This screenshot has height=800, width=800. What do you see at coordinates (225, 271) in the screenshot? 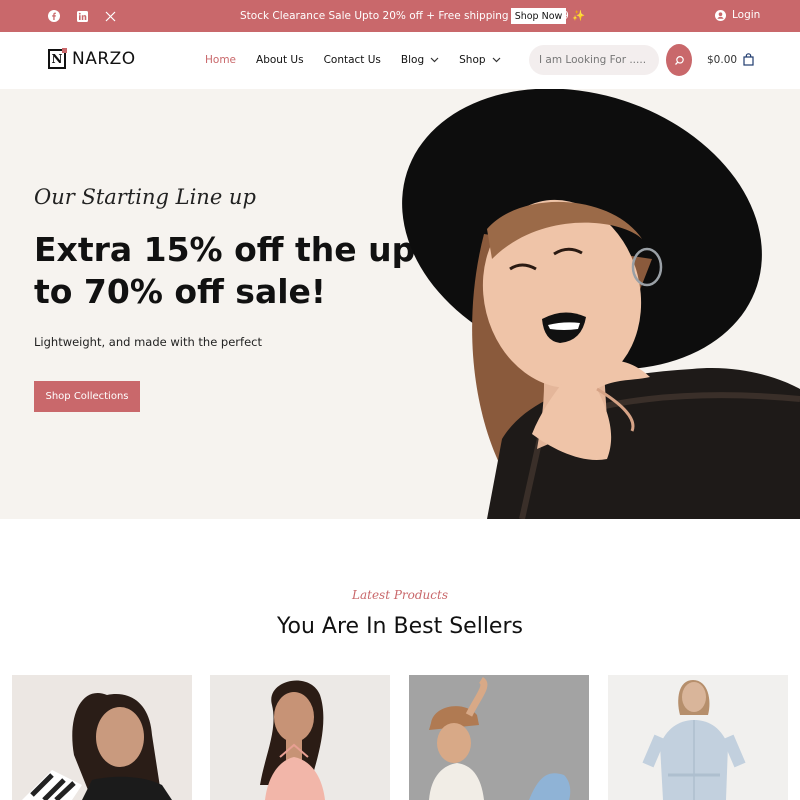
I see `hero-headline: Extra 15% off the up to 70% off sale!` at bounding box center [225, 271].